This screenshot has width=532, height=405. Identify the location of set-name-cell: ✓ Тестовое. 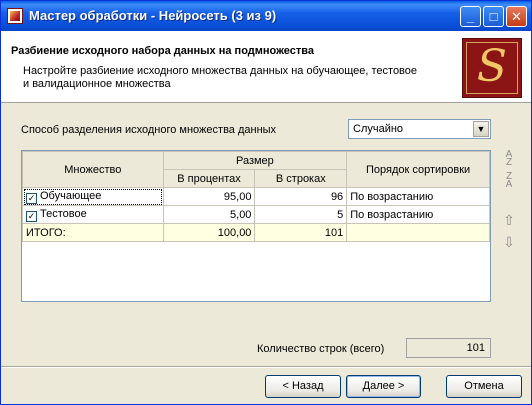
(93, 214).